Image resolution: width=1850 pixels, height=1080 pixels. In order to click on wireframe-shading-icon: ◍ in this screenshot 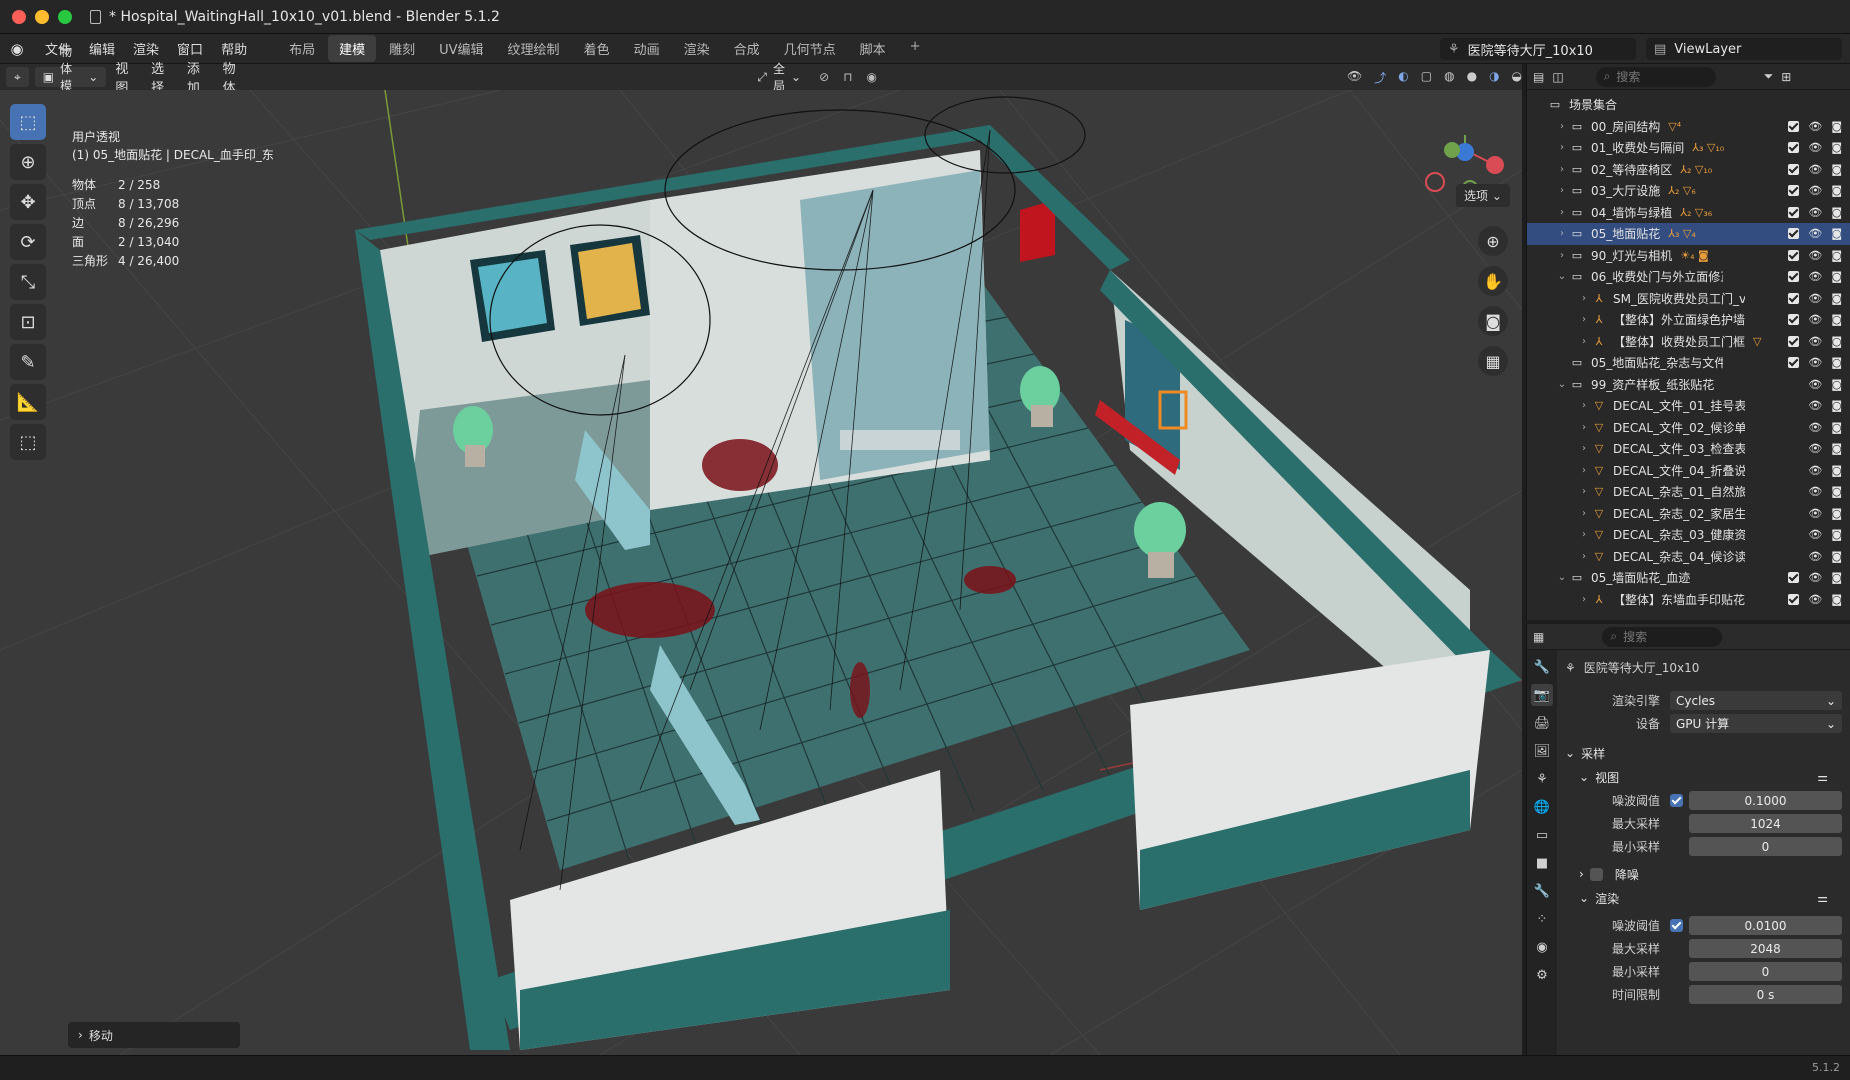, I will do `click(1449, 77)`.